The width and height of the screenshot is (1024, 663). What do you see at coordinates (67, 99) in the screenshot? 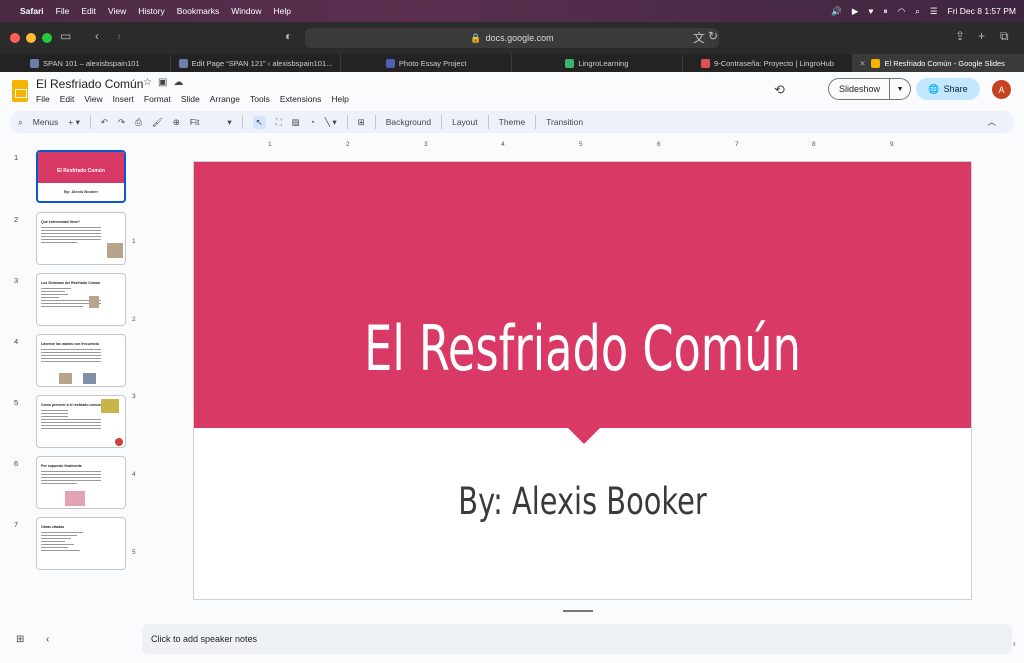
I see `menu-edit: Edit` at bounding box center [67, 99].